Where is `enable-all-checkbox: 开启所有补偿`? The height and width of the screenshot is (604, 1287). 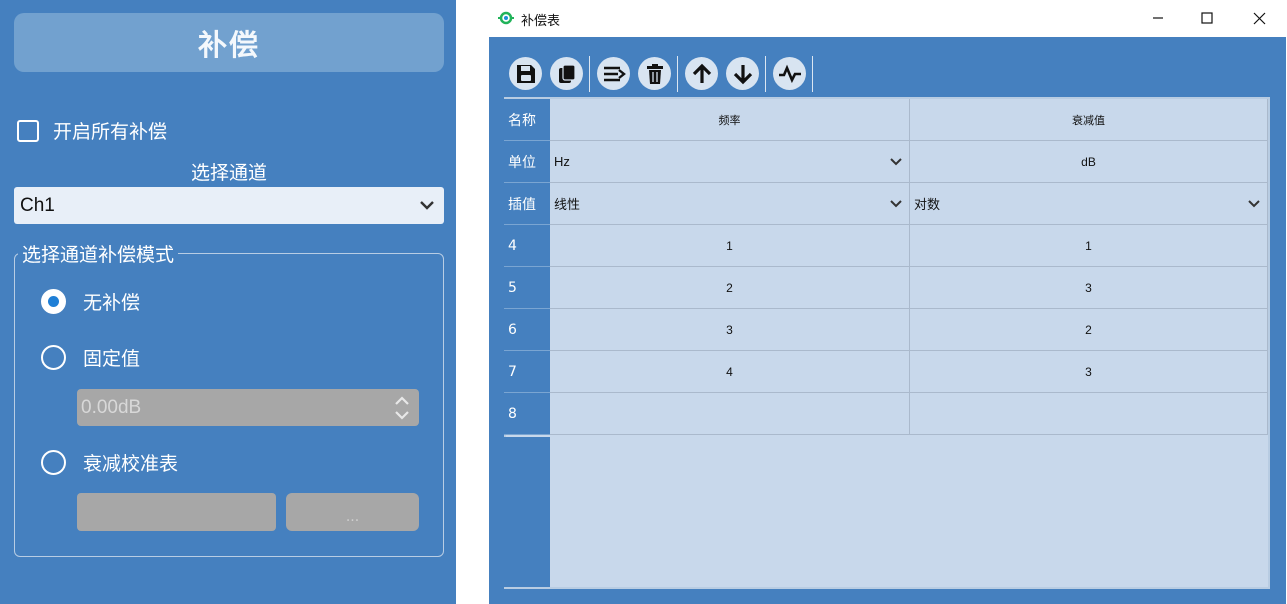
enable-all-checkbox: 开启所有补偿 is located at coordinates (92, 130).